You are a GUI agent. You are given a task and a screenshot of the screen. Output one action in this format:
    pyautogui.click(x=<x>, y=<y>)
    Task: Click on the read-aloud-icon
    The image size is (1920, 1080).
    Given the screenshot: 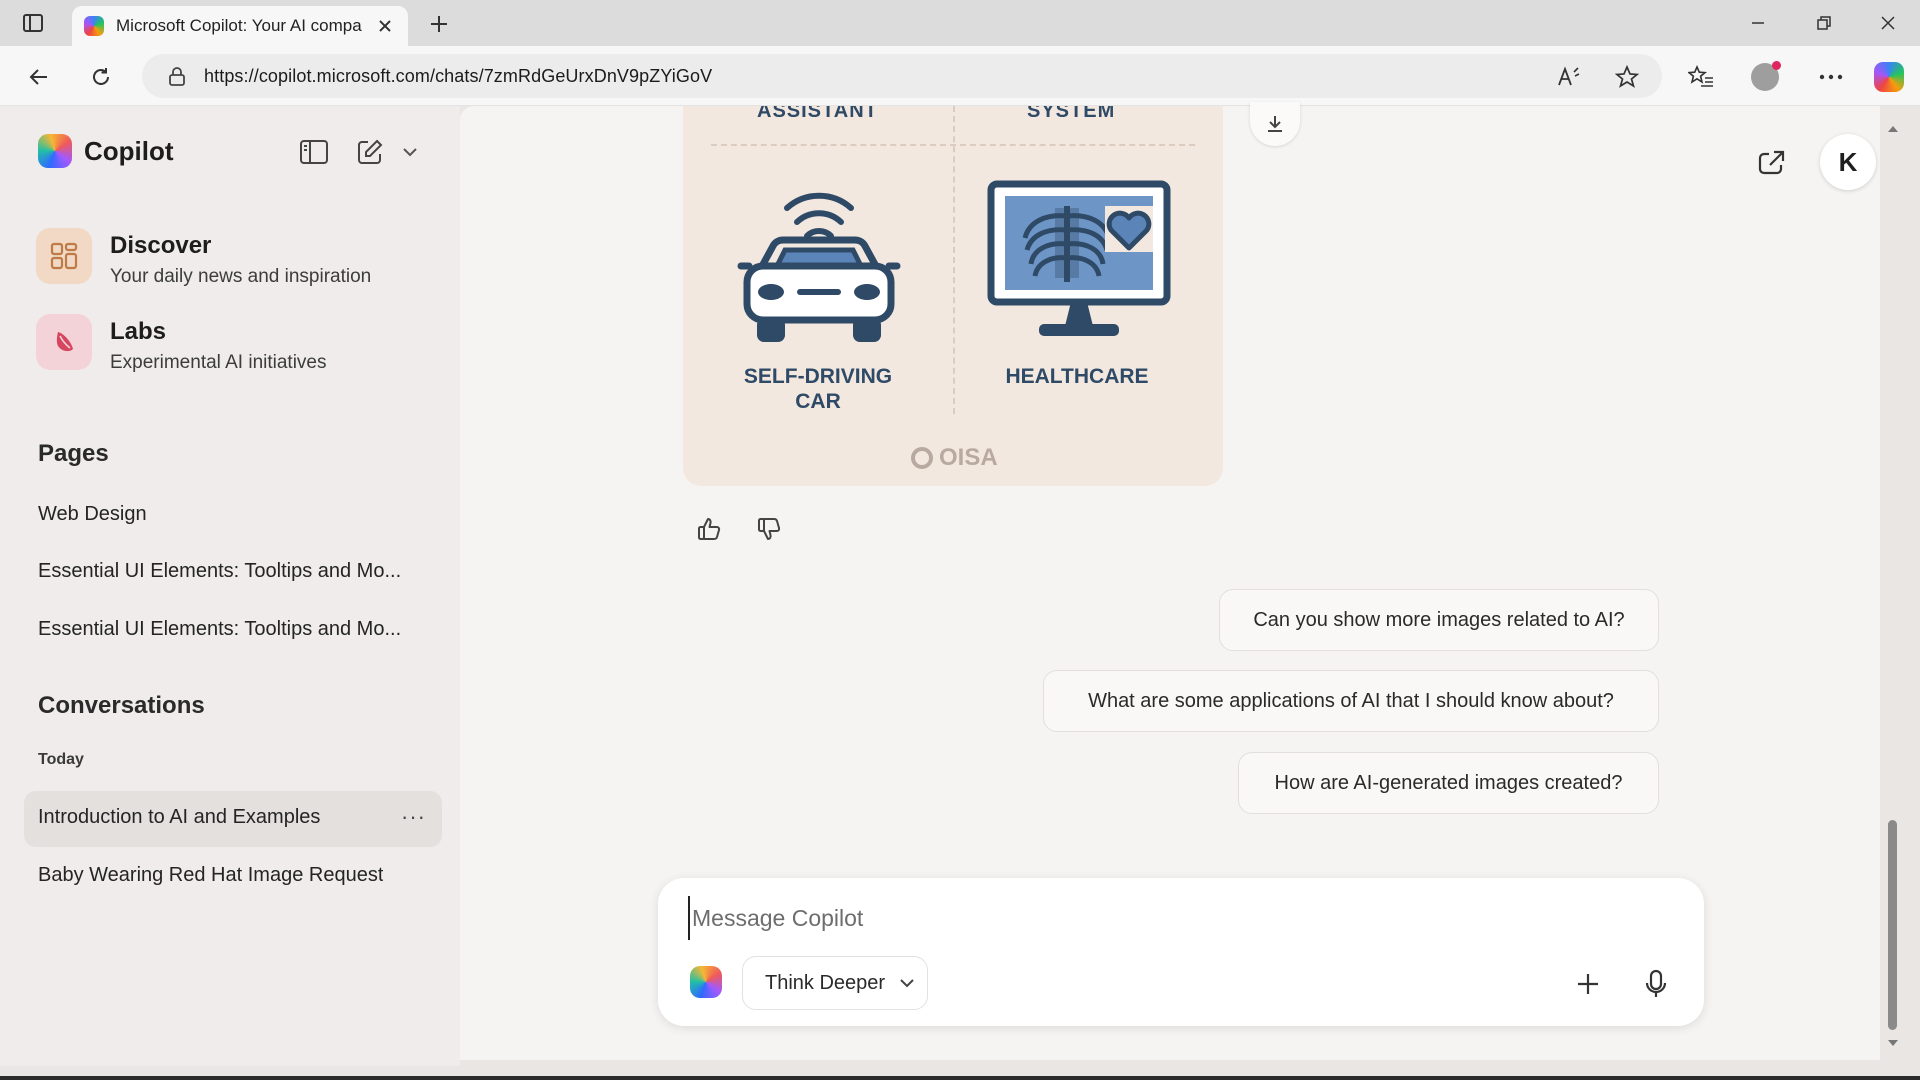 What is the action you would take?
    pyautogui.click(x=1569, y=76)
    